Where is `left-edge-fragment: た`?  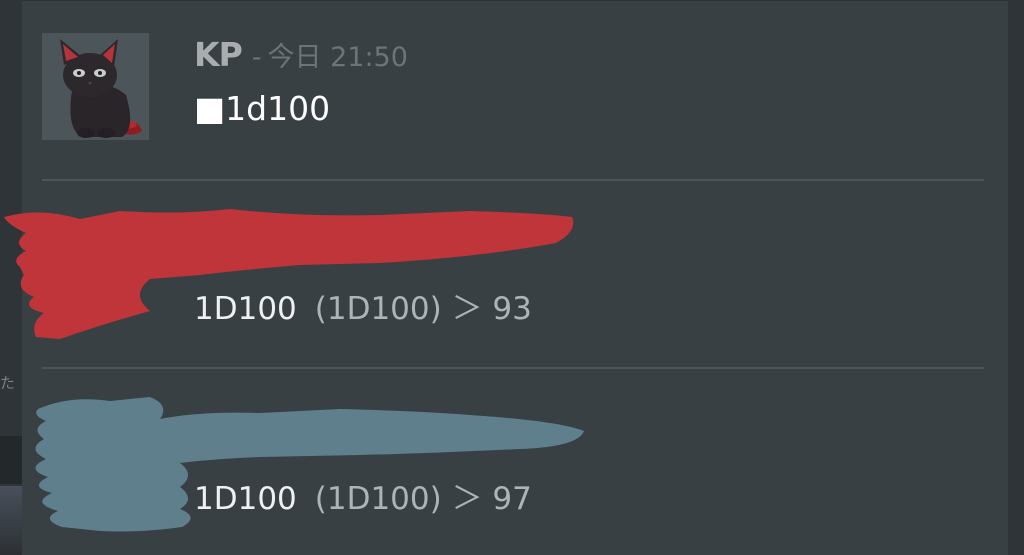 left-edge-fragment: た is located at coordinates (12, 387).